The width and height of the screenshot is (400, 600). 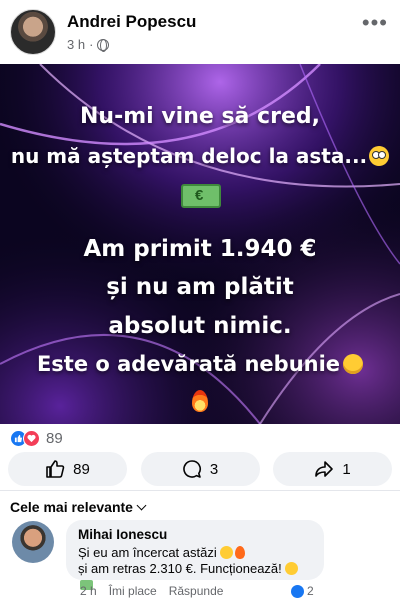 What do you see at coordinates (147, 552) in the screenshot?
I see `comment-line1: Și eu am încercat astăzi` at bounding box center [147, 552].